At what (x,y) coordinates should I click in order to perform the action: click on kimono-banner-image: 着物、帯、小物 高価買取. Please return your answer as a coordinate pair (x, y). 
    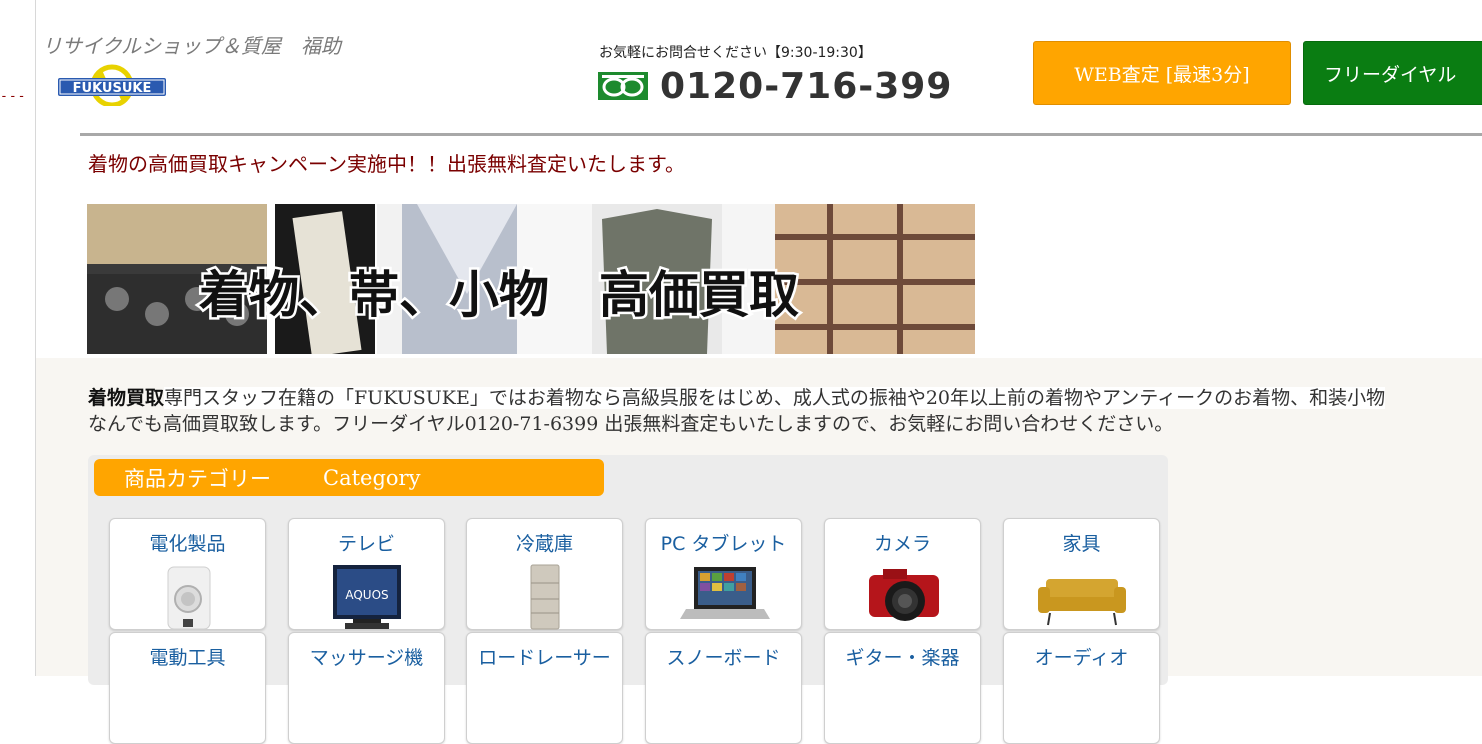
    Looking at the image, I should click on (531, 279).